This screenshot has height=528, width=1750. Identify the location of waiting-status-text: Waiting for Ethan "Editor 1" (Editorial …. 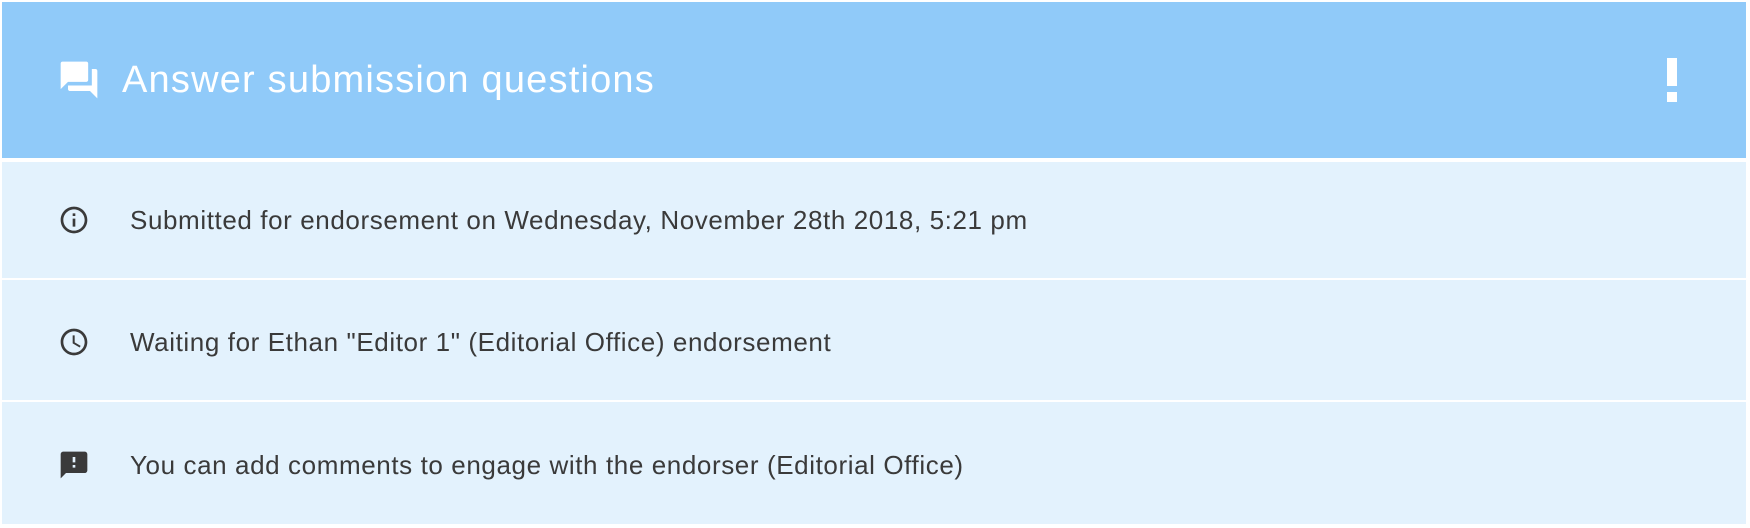
(481, 341).